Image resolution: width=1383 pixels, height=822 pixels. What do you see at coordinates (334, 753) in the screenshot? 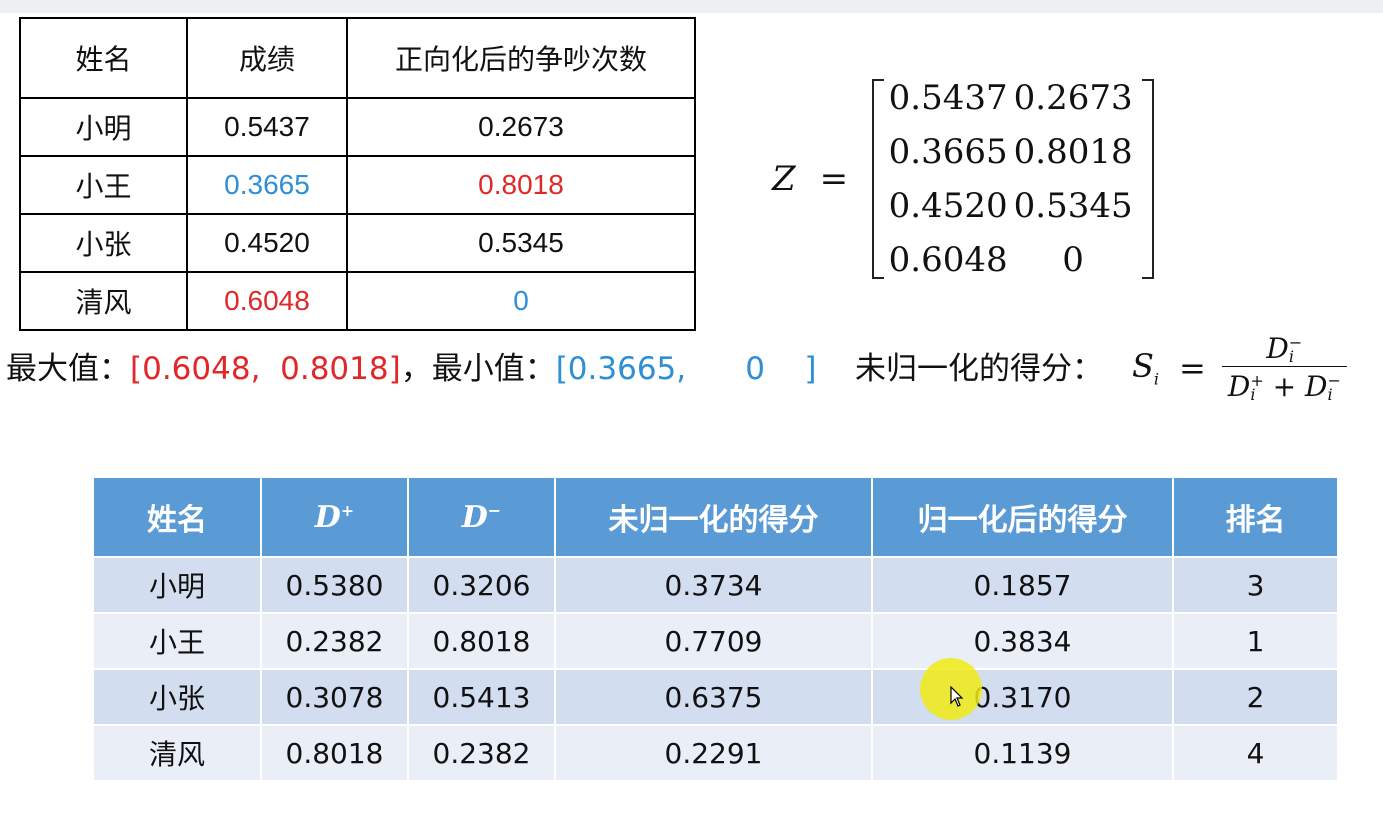
I see `cell-dplus: 0.8018` at bounding box center [334, 753].